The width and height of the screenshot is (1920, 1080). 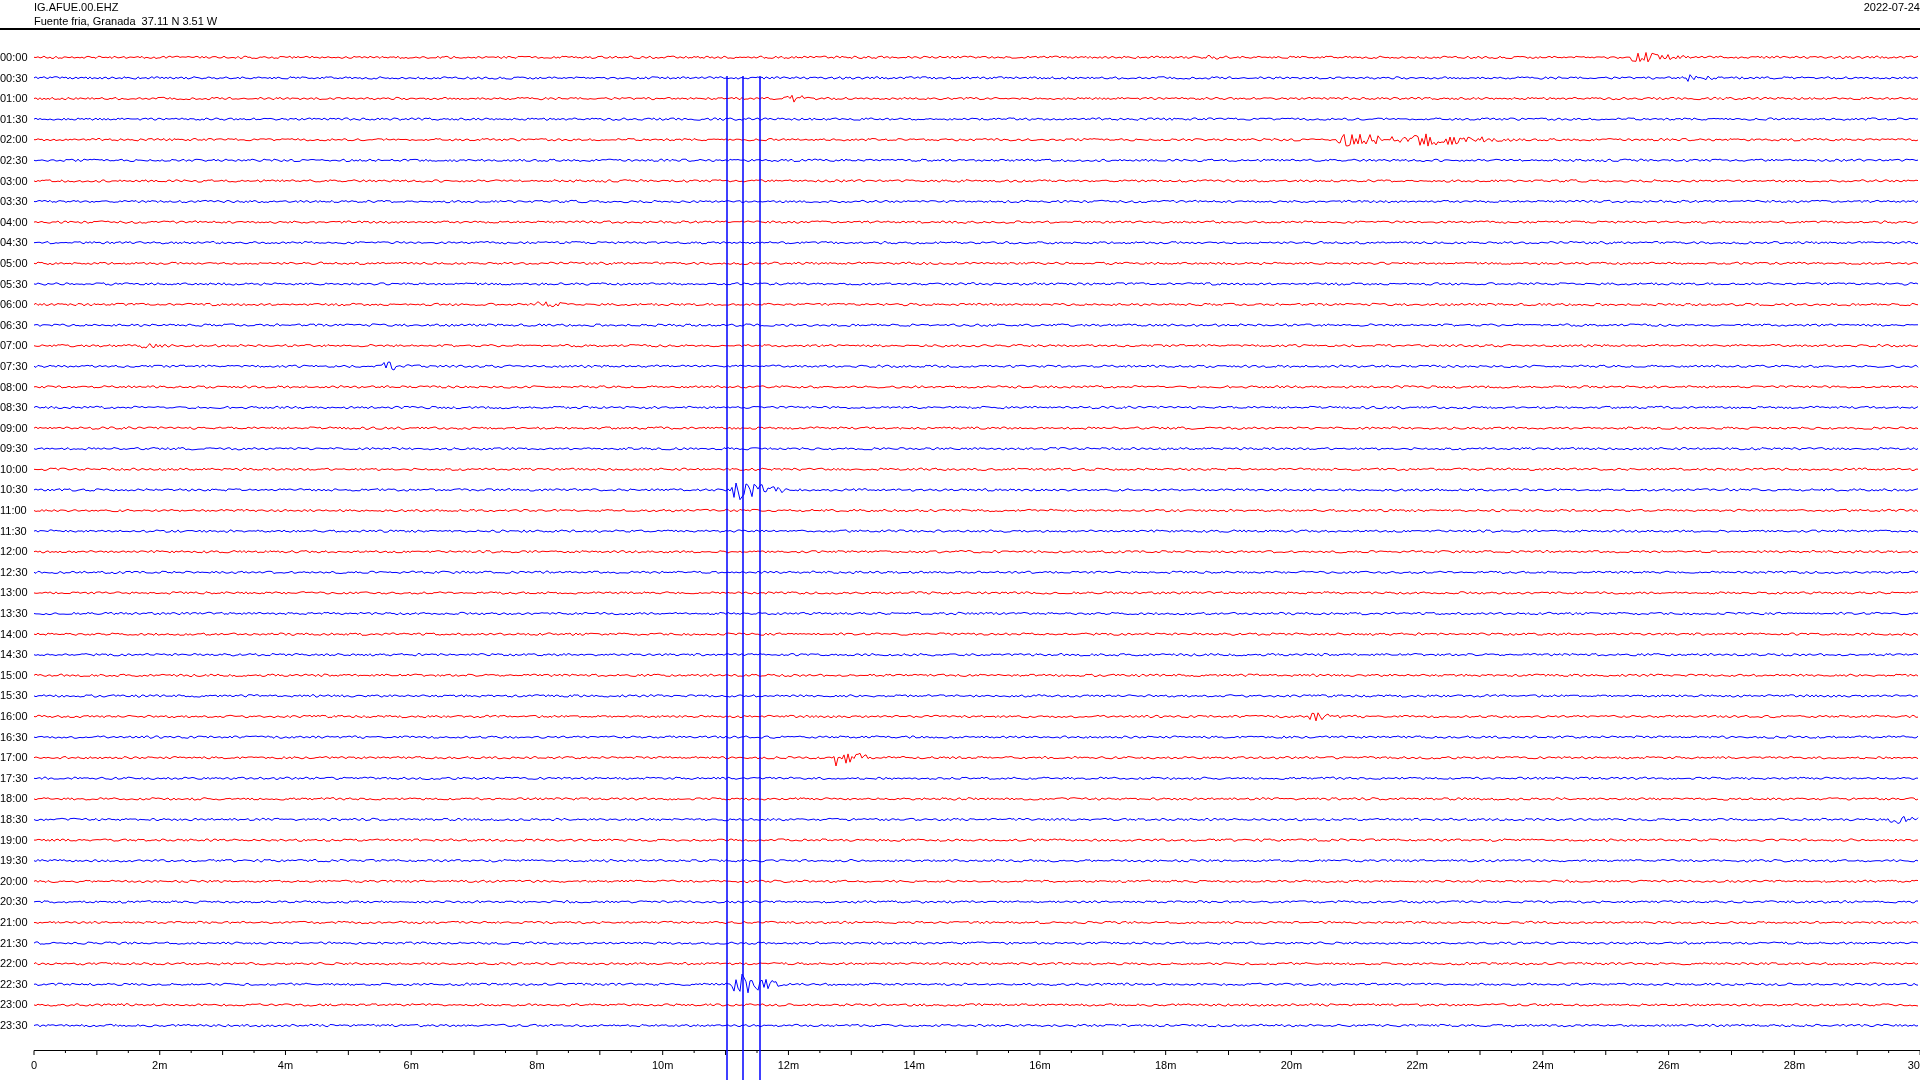 I want to click on time-label: 09:30, so click(x=14, y=449).